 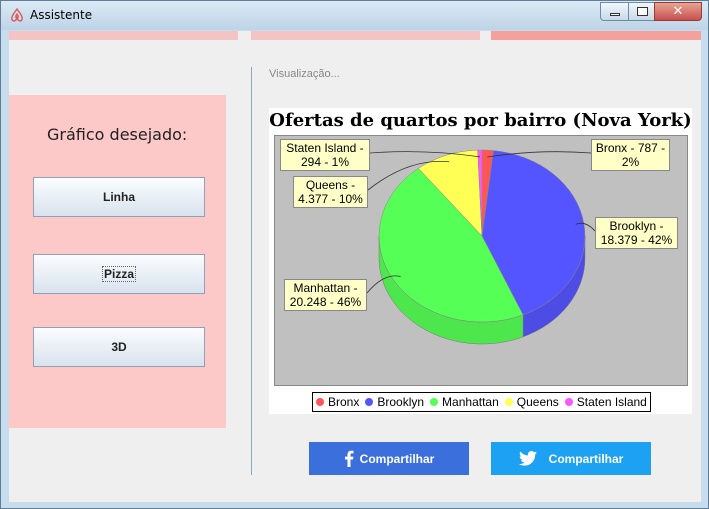 I want to click on callout-queens: Queens - 4.377 - 10%, so click(x=330, y=192).